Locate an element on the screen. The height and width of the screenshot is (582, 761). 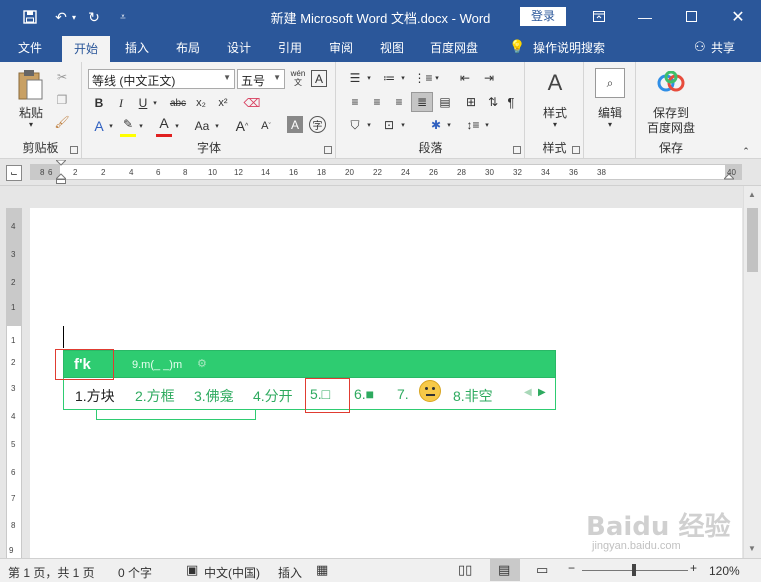
numbering-dropdown-icon: ▾ is located at coordinates (403, 78).